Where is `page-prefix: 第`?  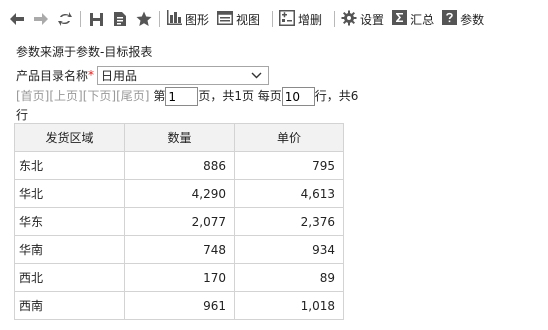 page-prefix: 第 is located at coordinates (159, 96).